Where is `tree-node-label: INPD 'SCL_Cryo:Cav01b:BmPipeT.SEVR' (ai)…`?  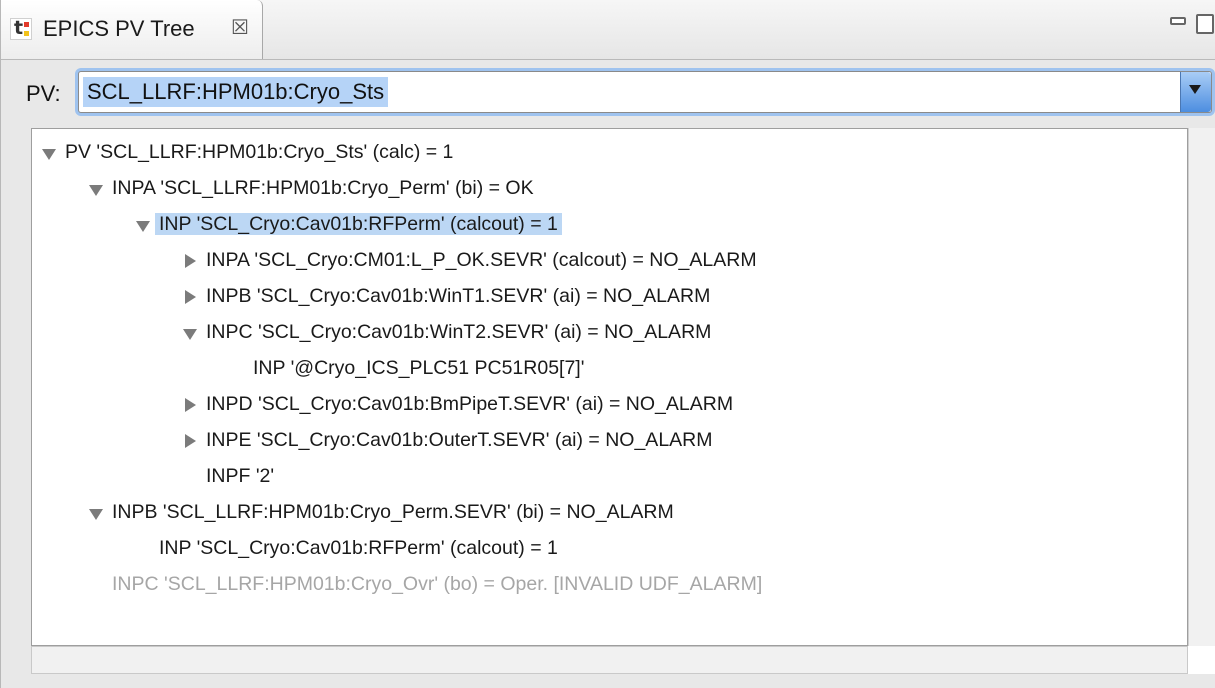 tree-node-label: INPD 'SCL_Cryo:Cav01b:BmPipeT.SEVR' (ai)… is located at coordinates (470, 404).